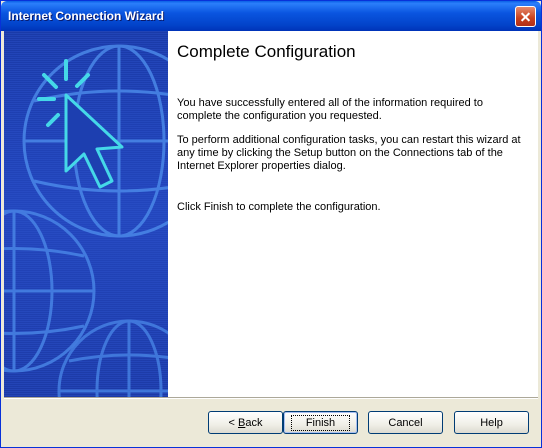 The width and height of the screenshot is (542, 448). I want to click on help-button-label: Help, so click(491, 422).